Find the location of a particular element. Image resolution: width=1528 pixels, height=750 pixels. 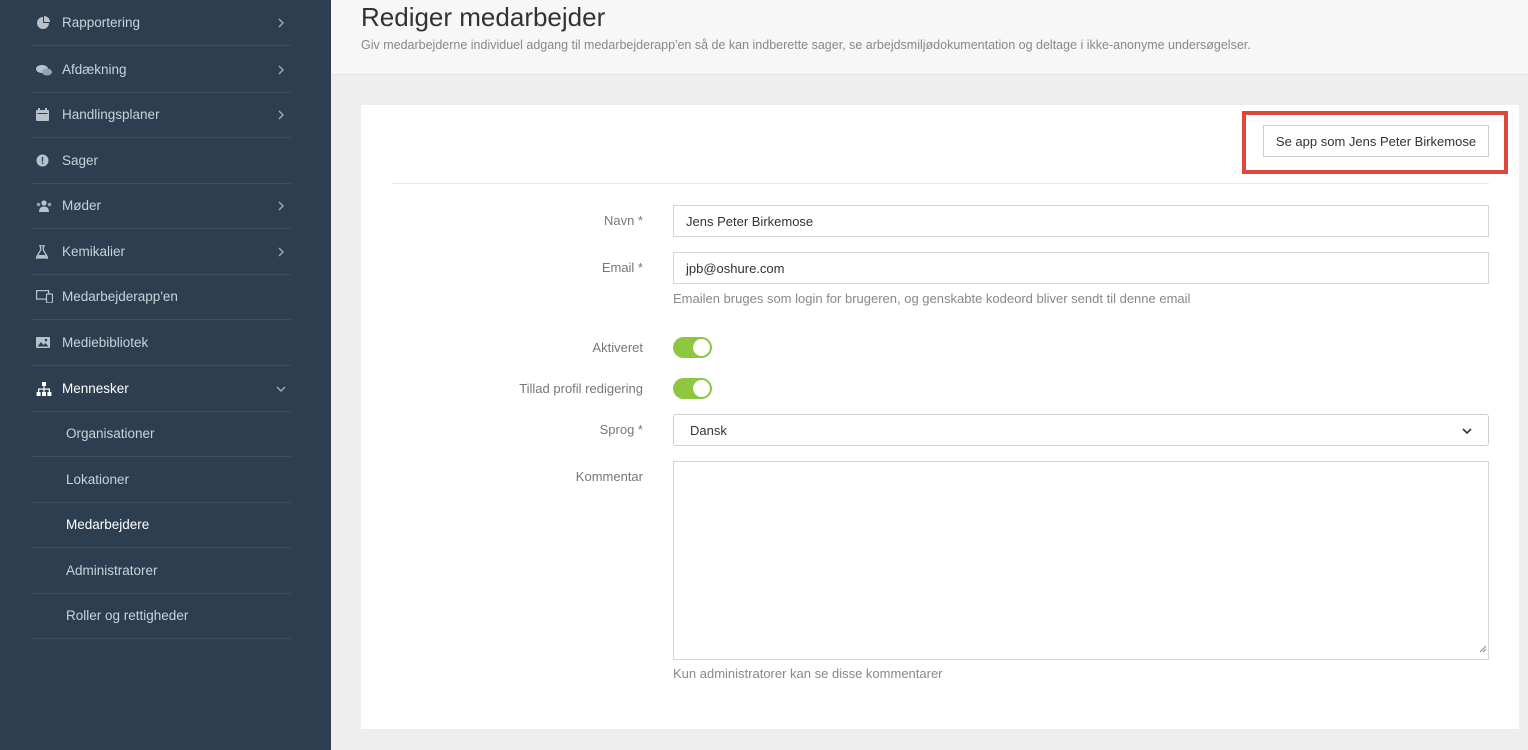

page-title: Rediger medarbejder is located at coordinates (483, 17).